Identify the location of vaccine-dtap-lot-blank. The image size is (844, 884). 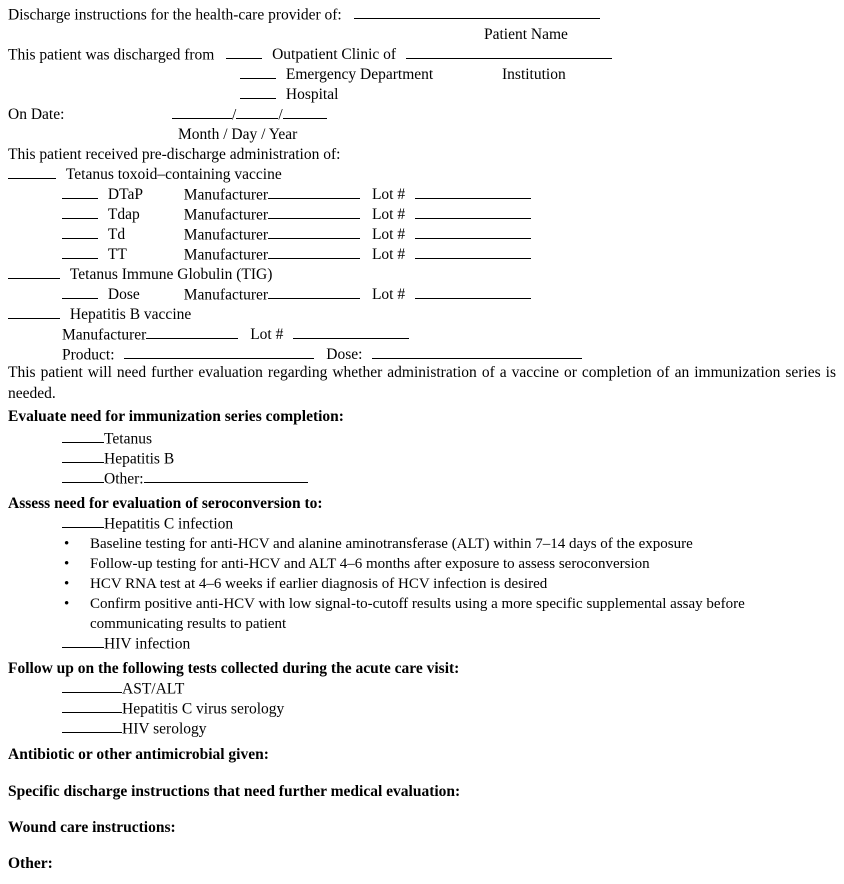
(473, 192).